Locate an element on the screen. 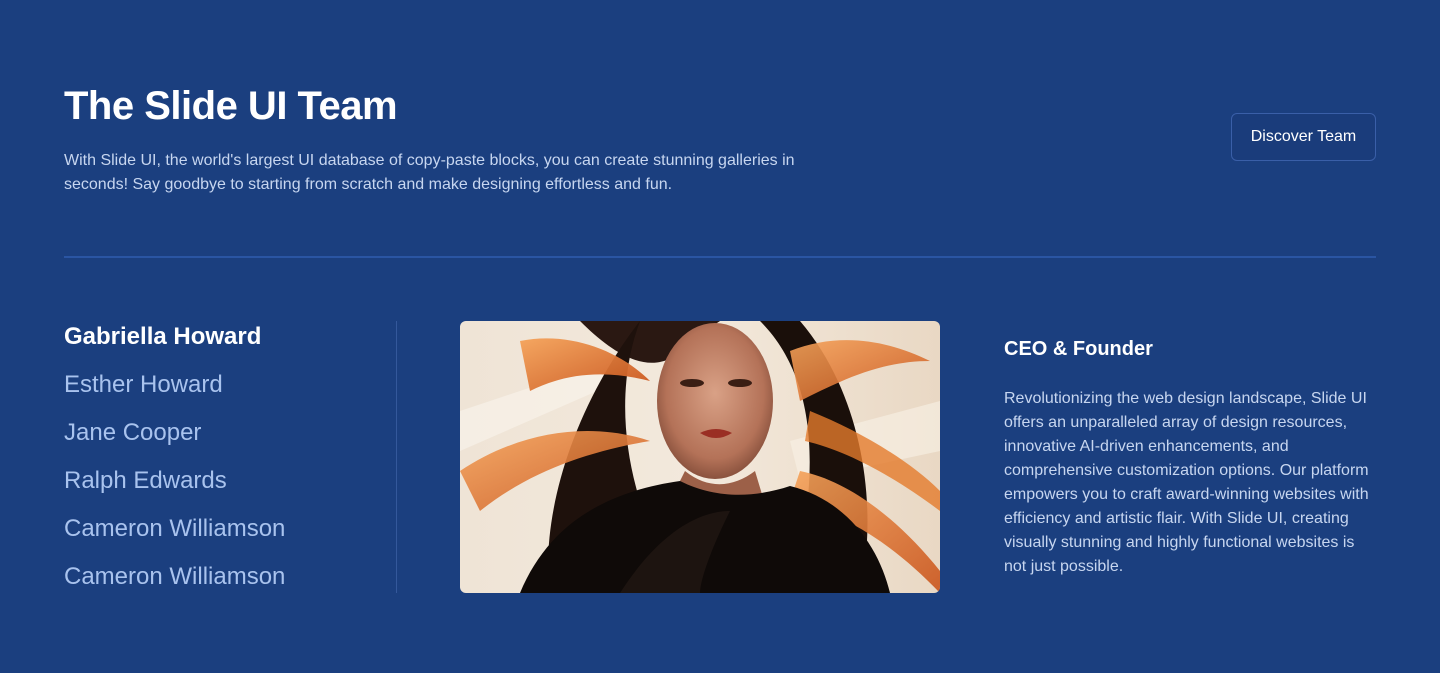 The height and width of the screenshot is (673, 1440). section-divider is located at coordinates (720, 257).